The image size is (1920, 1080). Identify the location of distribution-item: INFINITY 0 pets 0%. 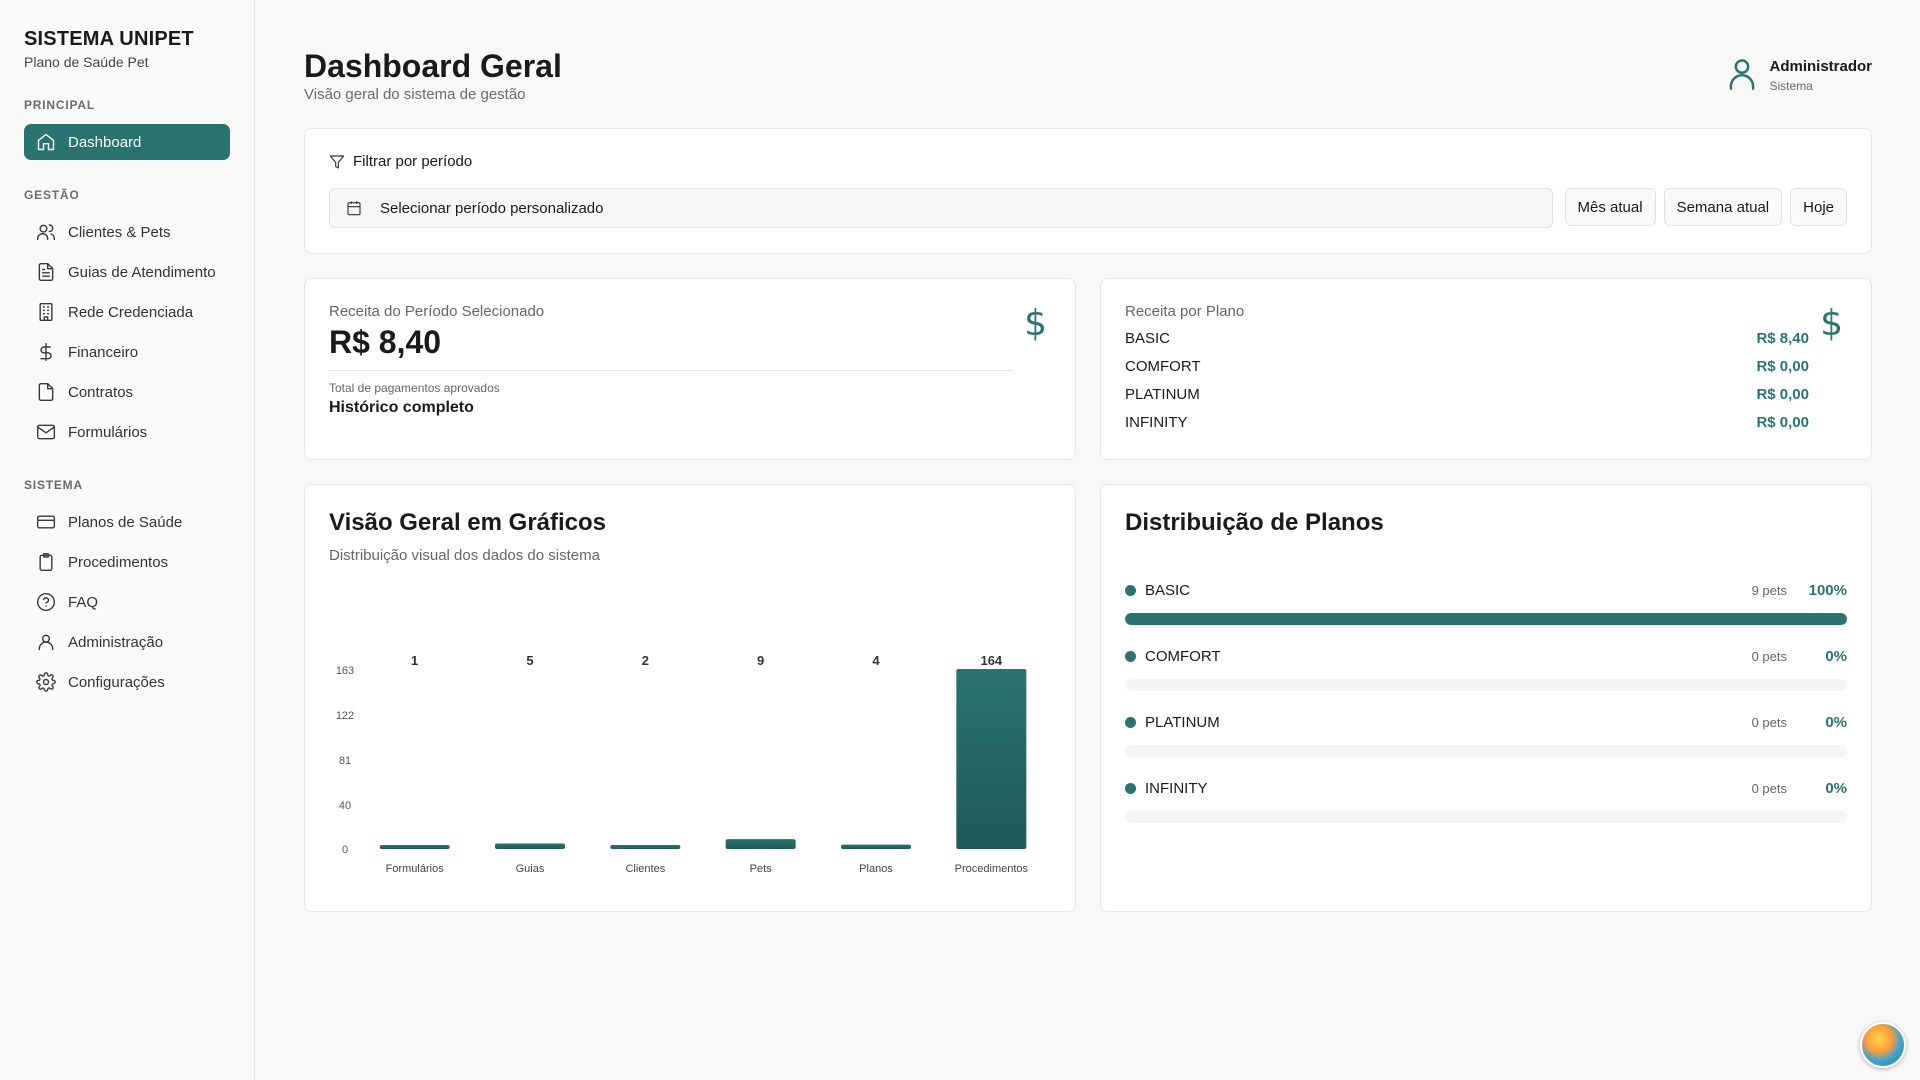
(1486, 800).